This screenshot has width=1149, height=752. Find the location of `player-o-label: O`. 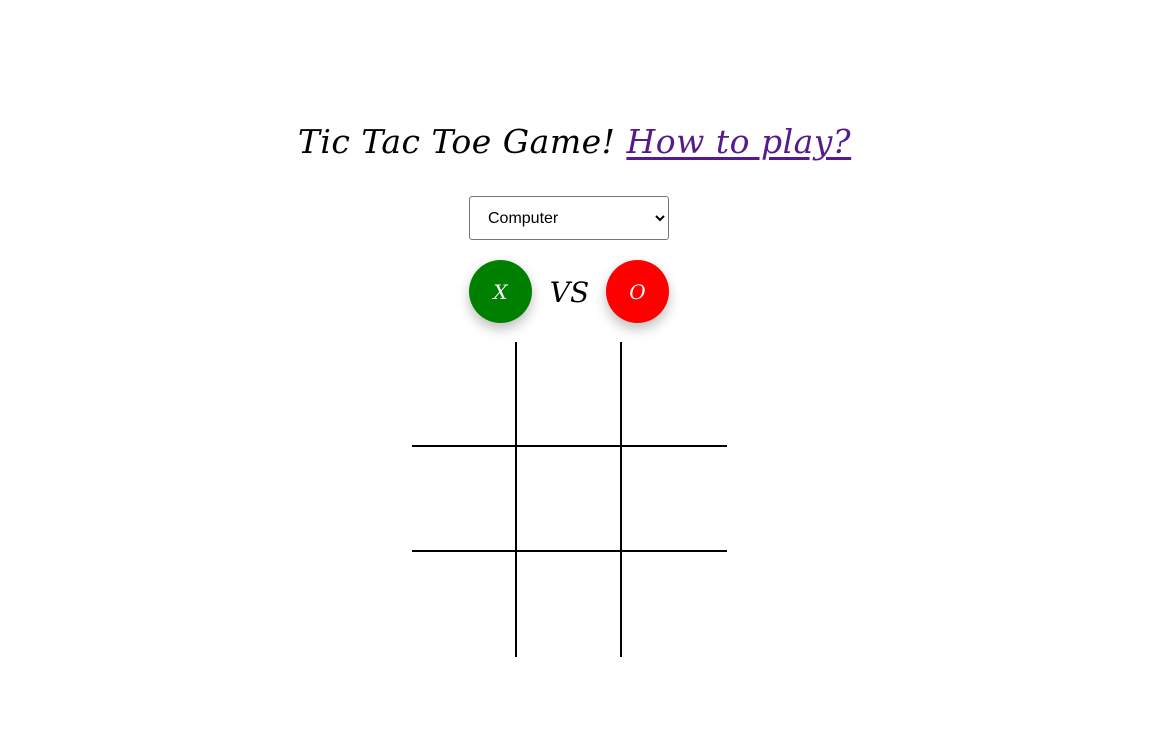

player-o-label: O is located at coordinates (637, 291).